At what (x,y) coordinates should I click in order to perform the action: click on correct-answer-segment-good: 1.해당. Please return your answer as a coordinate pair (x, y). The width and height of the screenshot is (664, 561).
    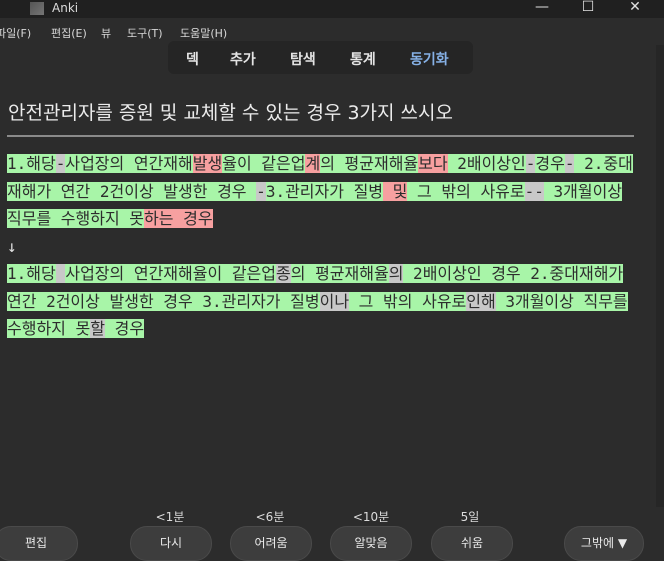
    Looking at the image, I should click on (31, 273).